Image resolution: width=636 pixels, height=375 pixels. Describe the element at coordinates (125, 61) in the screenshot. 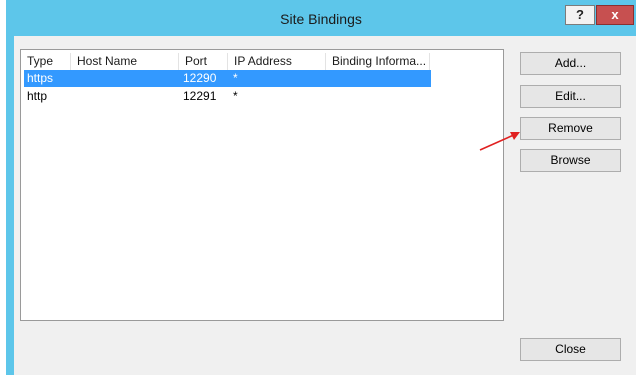

I see `column-header-host-name: Host Name` at that location.